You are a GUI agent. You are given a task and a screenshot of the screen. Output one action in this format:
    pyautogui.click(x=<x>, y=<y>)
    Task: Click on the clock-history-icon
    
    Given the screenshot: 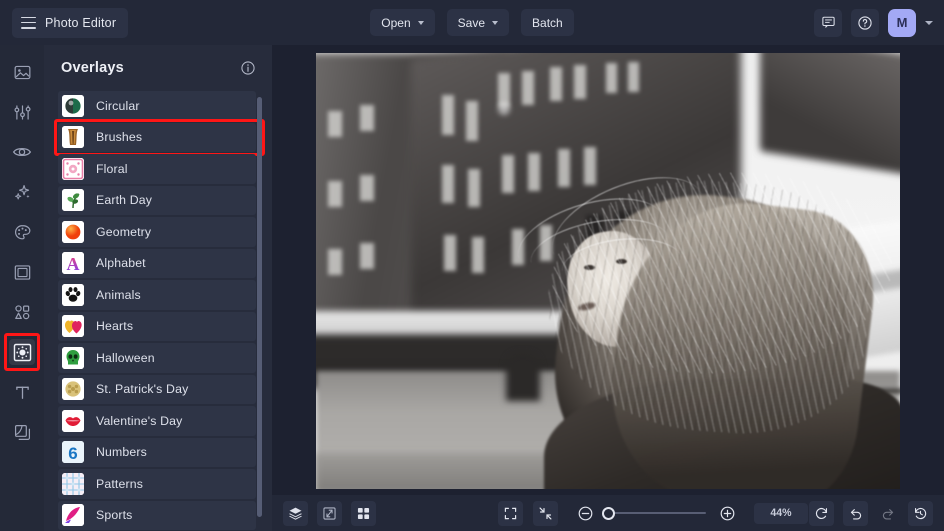 What is the action you would take?
    pyautogui.click(x=920, y=513)
    